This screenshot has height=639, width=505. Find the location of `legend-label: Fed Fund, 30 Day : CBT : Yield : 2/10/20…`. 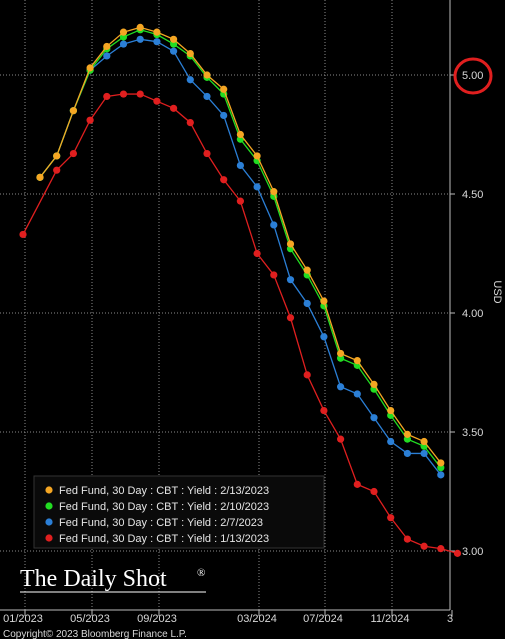

legend-label: Fed Fund, 30 Day : CBT : Yield : 2/10/20… is located at coordinates (164, 507).